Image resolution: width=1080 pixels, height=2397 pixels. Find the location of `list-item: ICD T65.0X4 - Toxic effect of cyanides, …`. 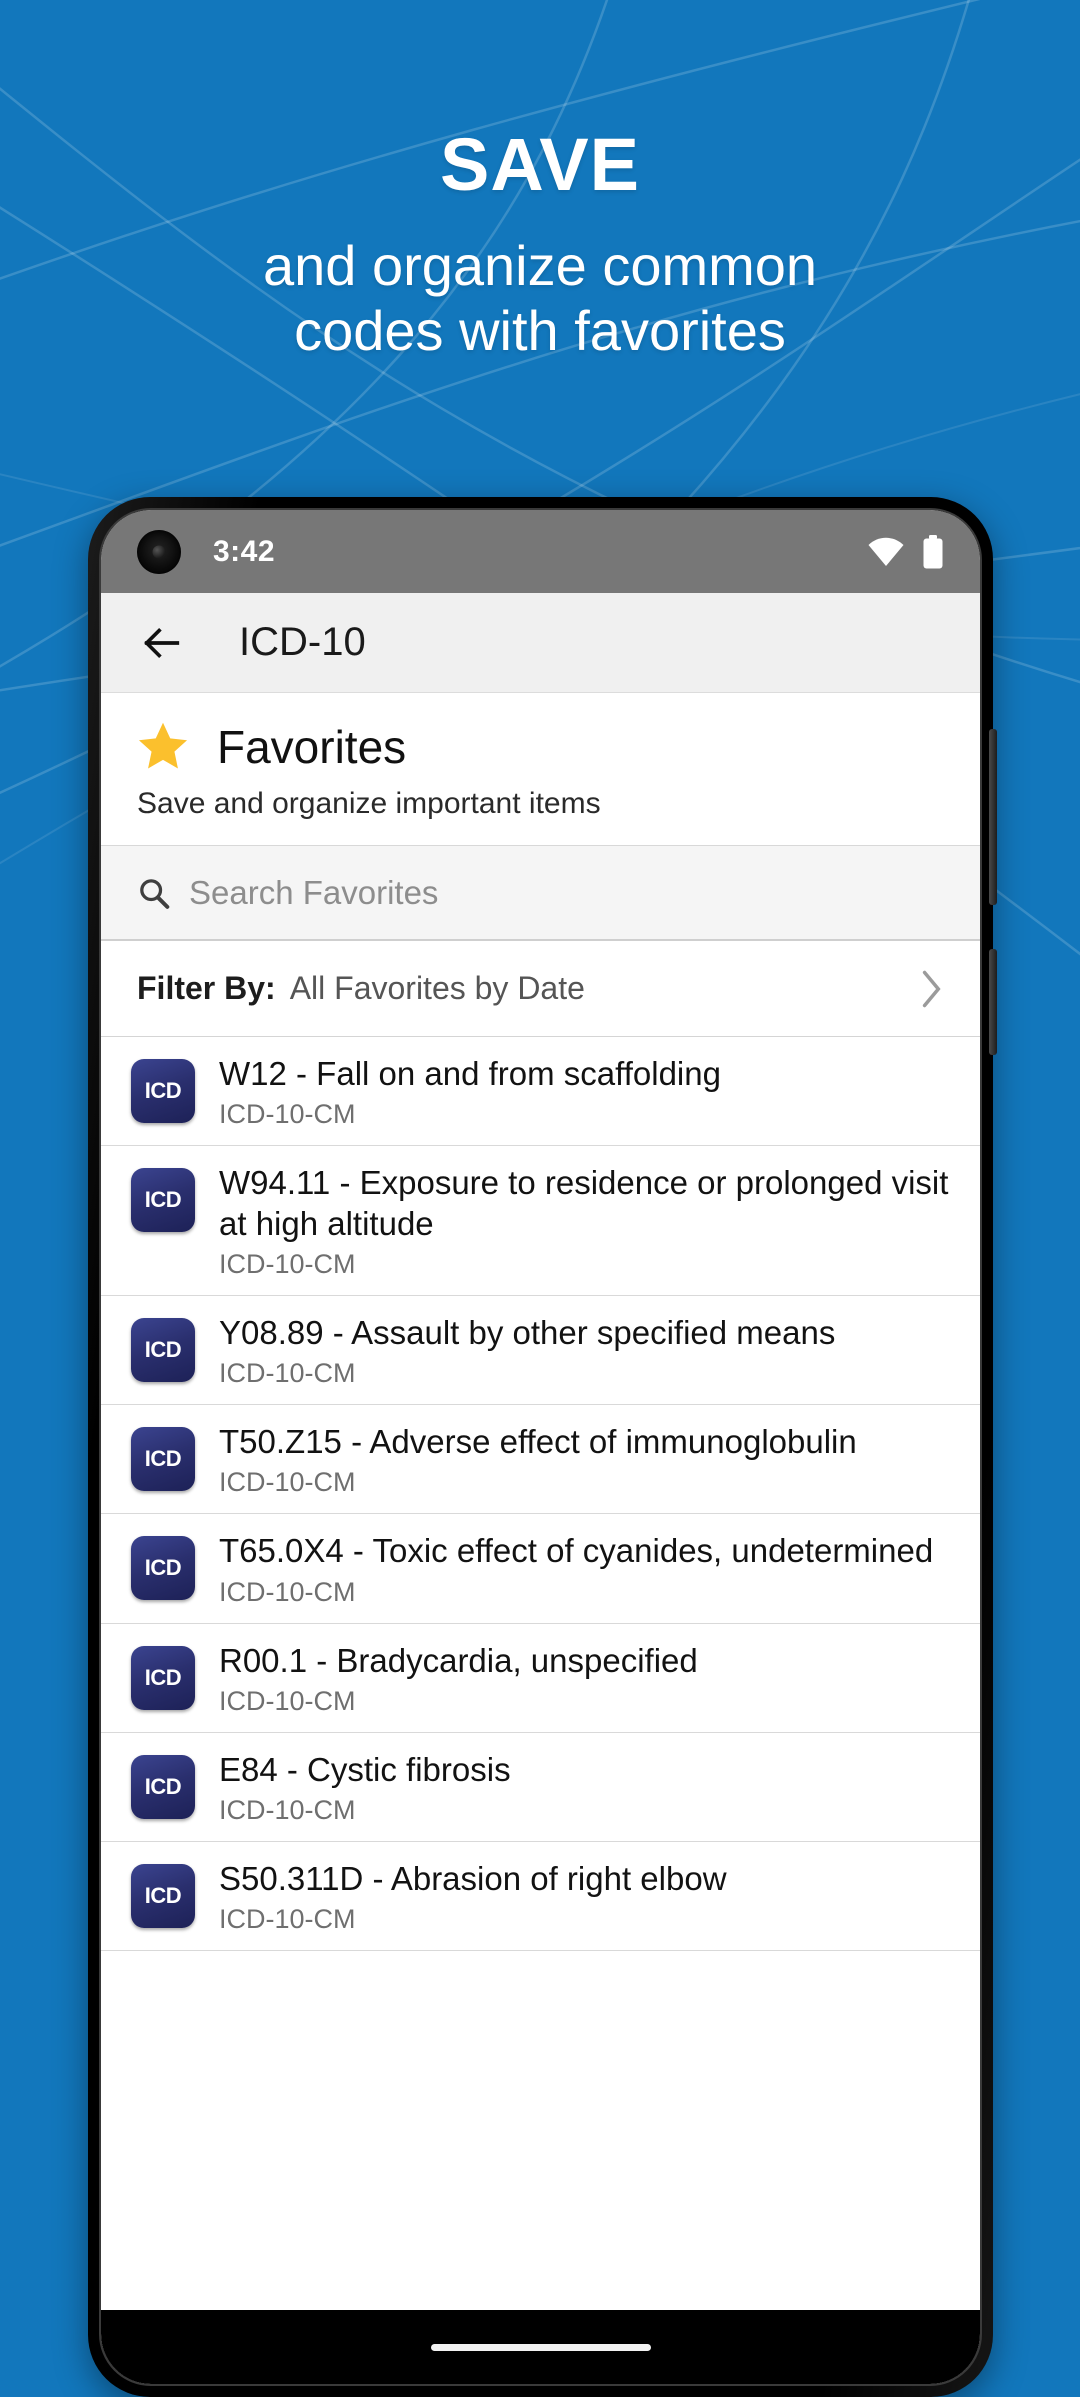

list-item: ICD T65.0X4 - Toxic effect of cyanides, … is located at coordinates (540, 1569).